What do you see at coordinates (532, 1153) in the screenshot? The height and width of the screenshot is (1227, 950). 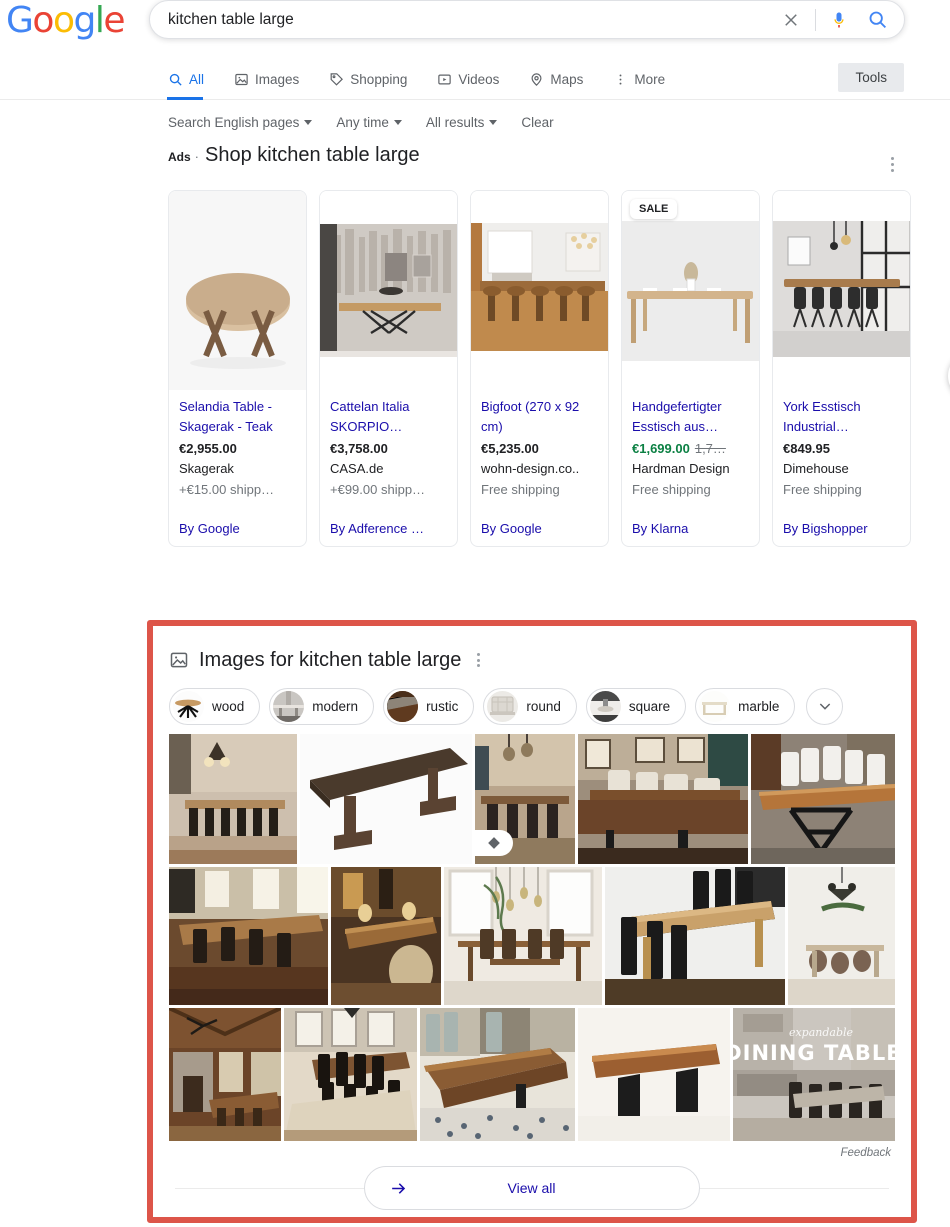 I see `feedback-link: Feedback` at bounding box center [532, 1153].